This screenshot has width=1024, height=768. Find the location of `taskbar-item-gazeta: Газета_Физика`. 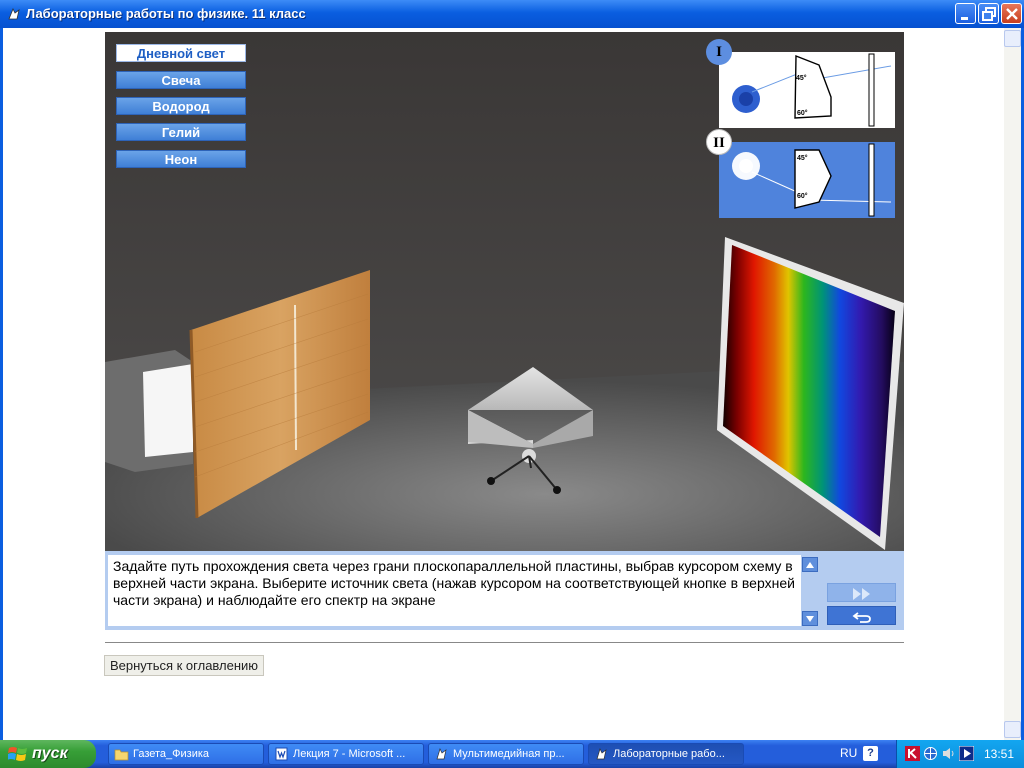

taskbar-item-gazeta: Газета_Физика is located at coordinates (186, 754).